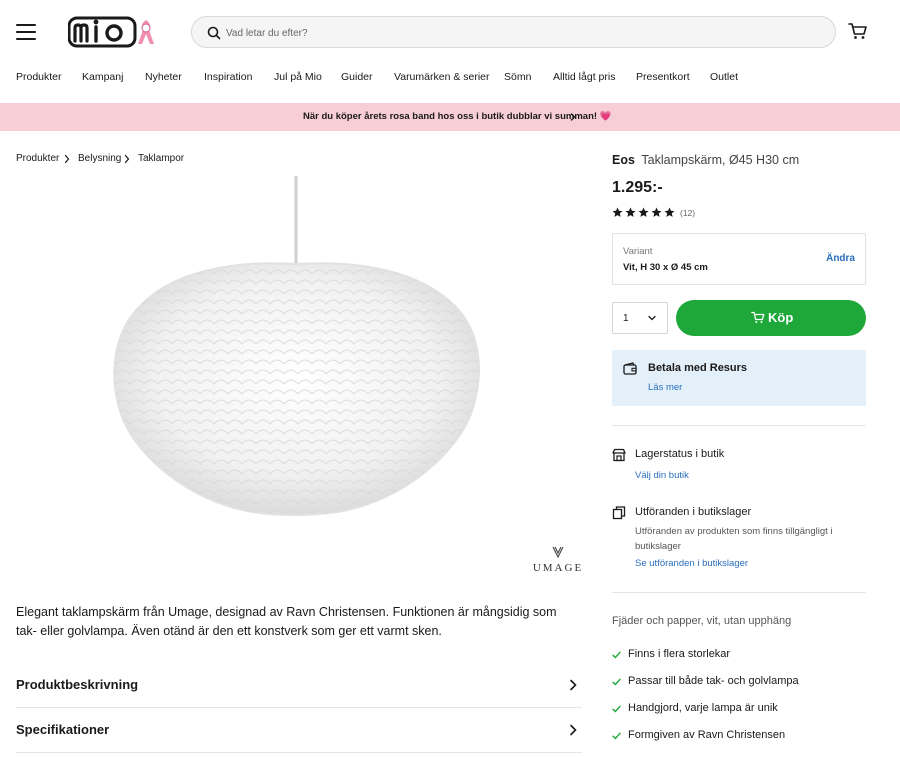 The height and width of the screenshot is (757, 900). I want to click on store-icon, so click(619, 455).